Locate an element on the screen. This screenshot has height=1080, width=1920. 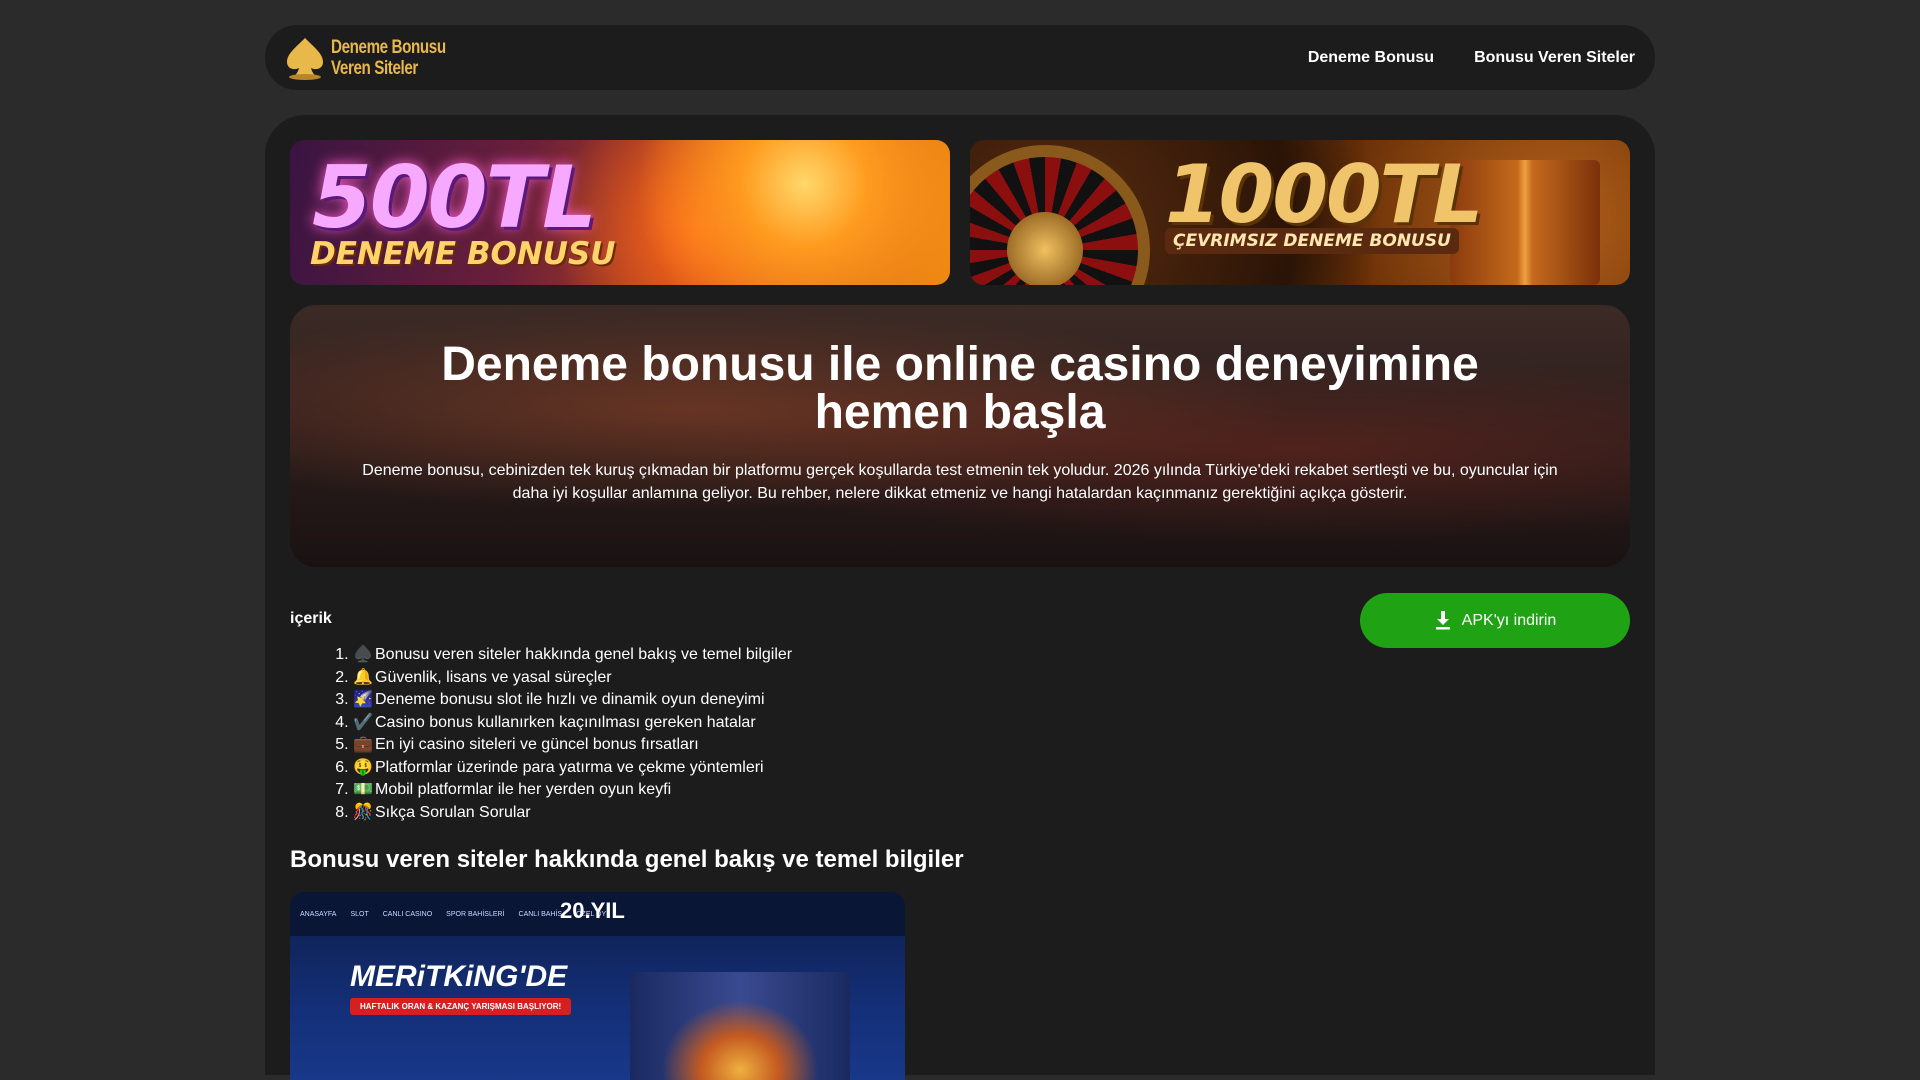
apk-button-label: APK'yı indirin is located at coordinates (1509, 620).